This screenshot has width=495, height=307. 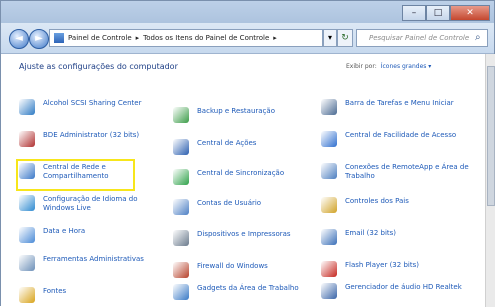 What do you see at coordinates (19, 39) in the screenshot?
I see `back-button: ◄` at bounding box center [19, 39].